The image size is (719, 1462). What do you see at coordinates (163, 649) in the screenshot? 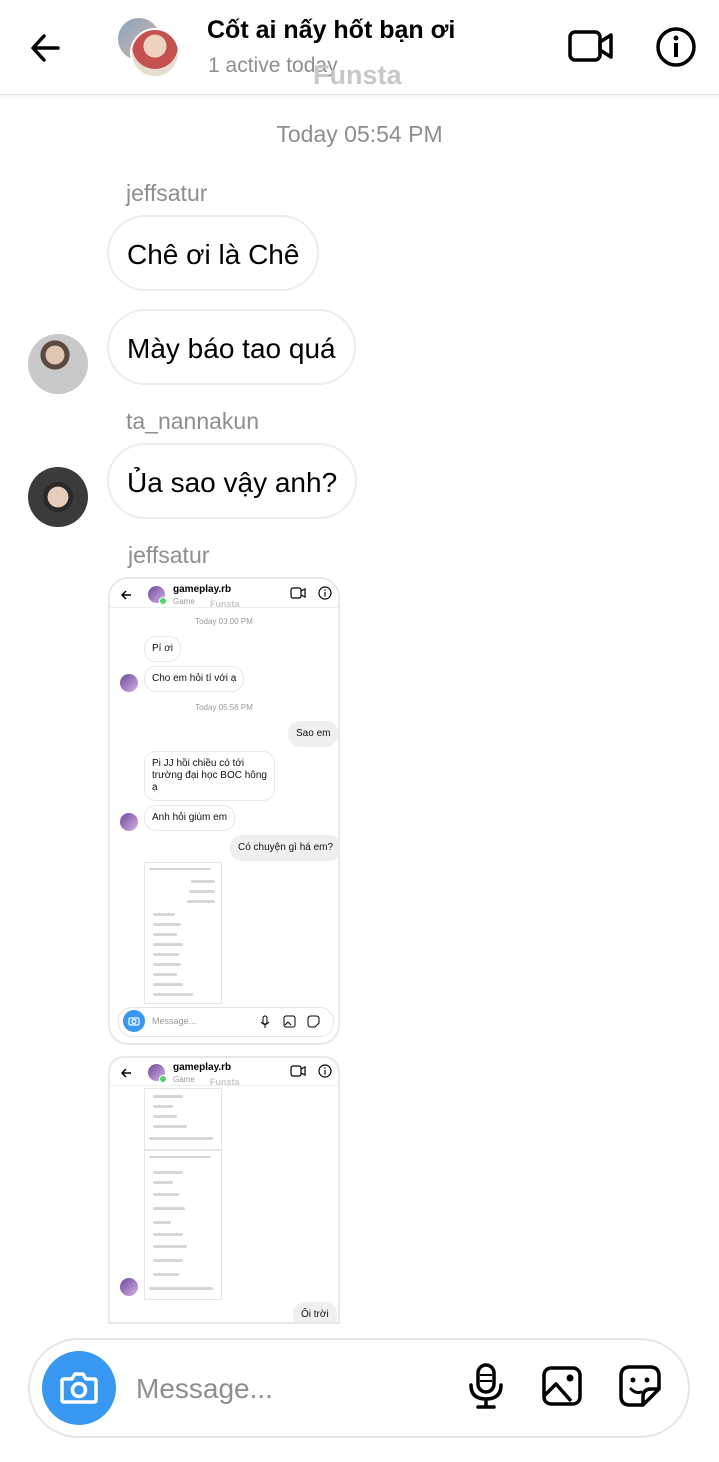
I see `message-bubble: Pí ơi` at bounding box center [163, 649].